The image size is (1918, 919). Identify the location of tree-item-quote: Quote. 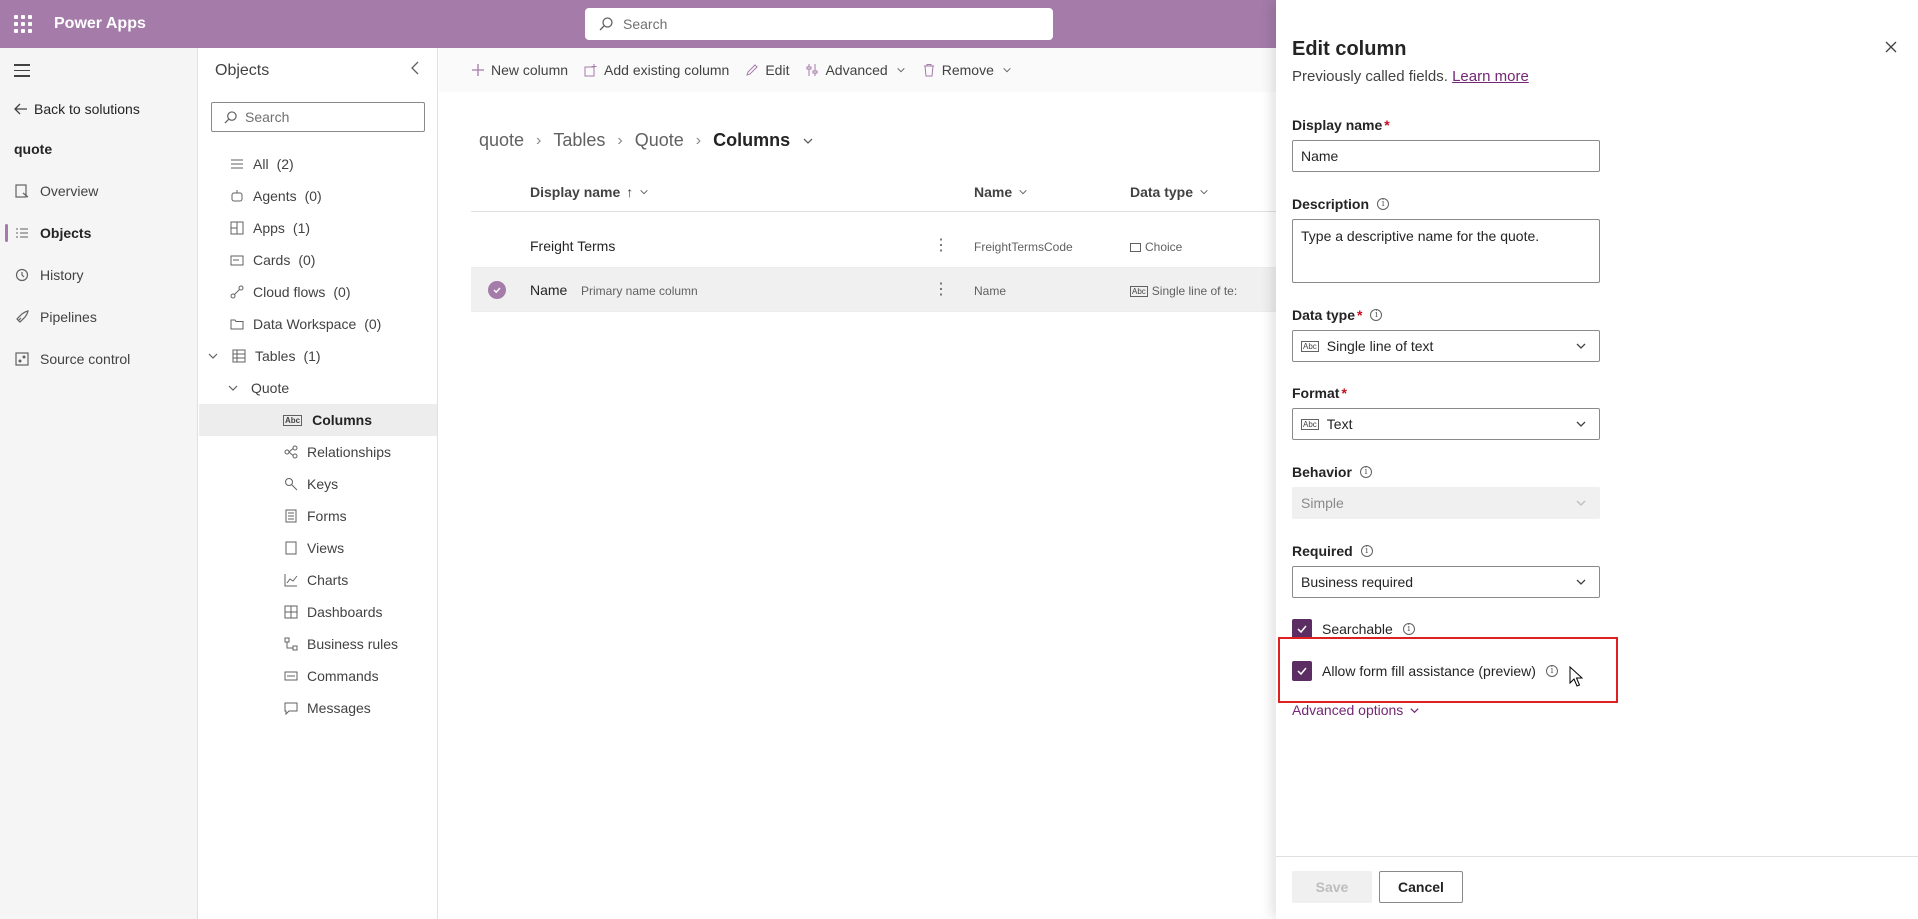
(318, 388).